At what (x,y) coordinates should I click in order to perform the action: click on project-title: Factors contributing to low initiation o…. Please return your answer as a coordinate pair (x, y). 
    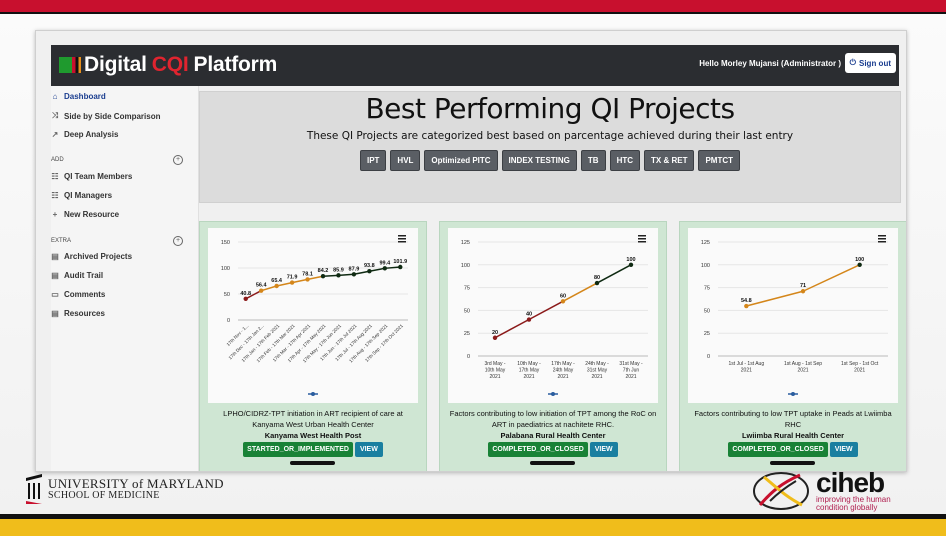
    Looking at the image, I should click on (553, 424).